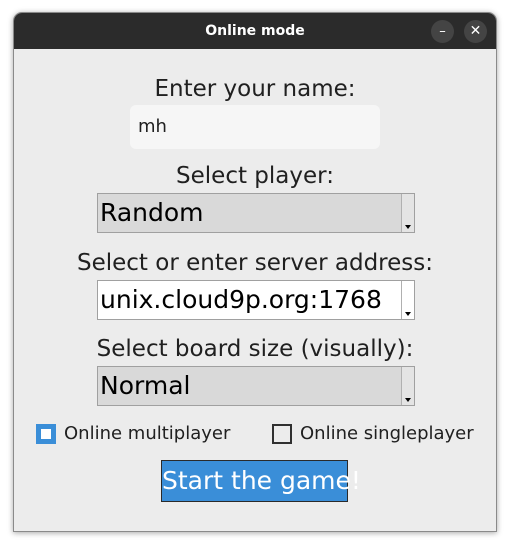 This screenshot has width=508, height=546. What do you see at coordinates (407, 300) in the screenshot?
I see `server-address-dropdown-button` at bounding box center [407, 300].